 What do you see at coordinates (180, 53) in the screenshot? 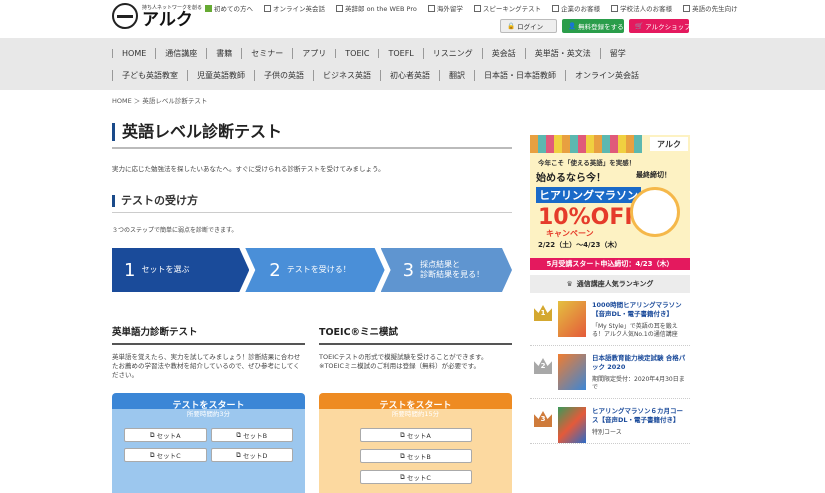
I see `nav-item: 通信講座` at bounding box center [180, 53].